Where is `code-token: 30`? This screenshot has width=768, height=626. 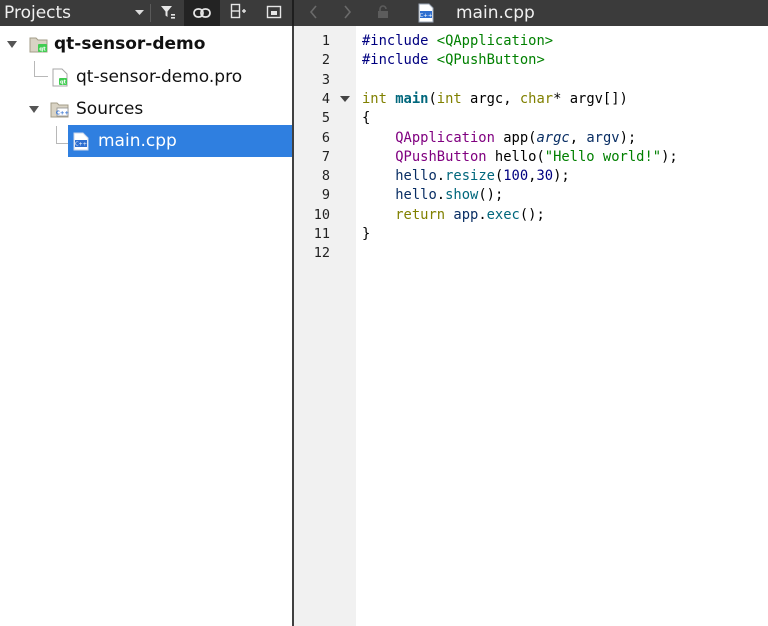 code-token: 30 is located at coordinates (545, 176).